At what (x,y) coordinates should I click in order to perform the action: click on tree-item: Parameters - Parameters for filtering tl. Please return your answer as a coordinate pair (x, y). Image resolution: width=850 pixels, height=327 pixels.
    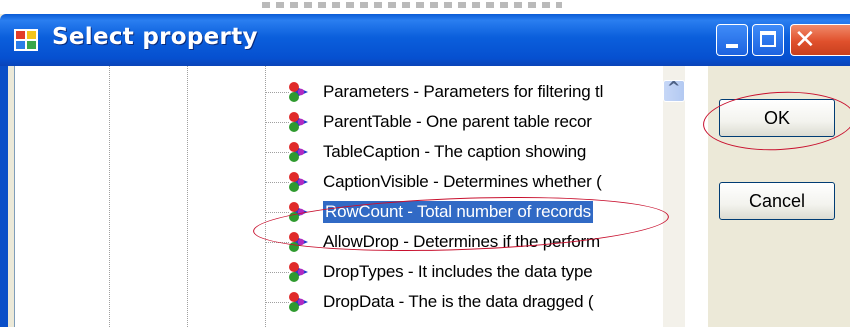
    Looking at the image, I should click on (445, 91).